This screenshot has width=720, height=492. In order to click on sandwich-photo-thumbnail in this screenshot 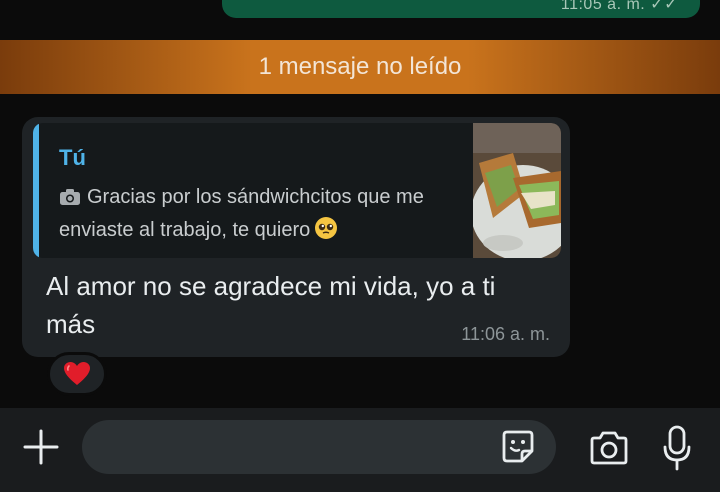, I will do `click(517, 190)`.